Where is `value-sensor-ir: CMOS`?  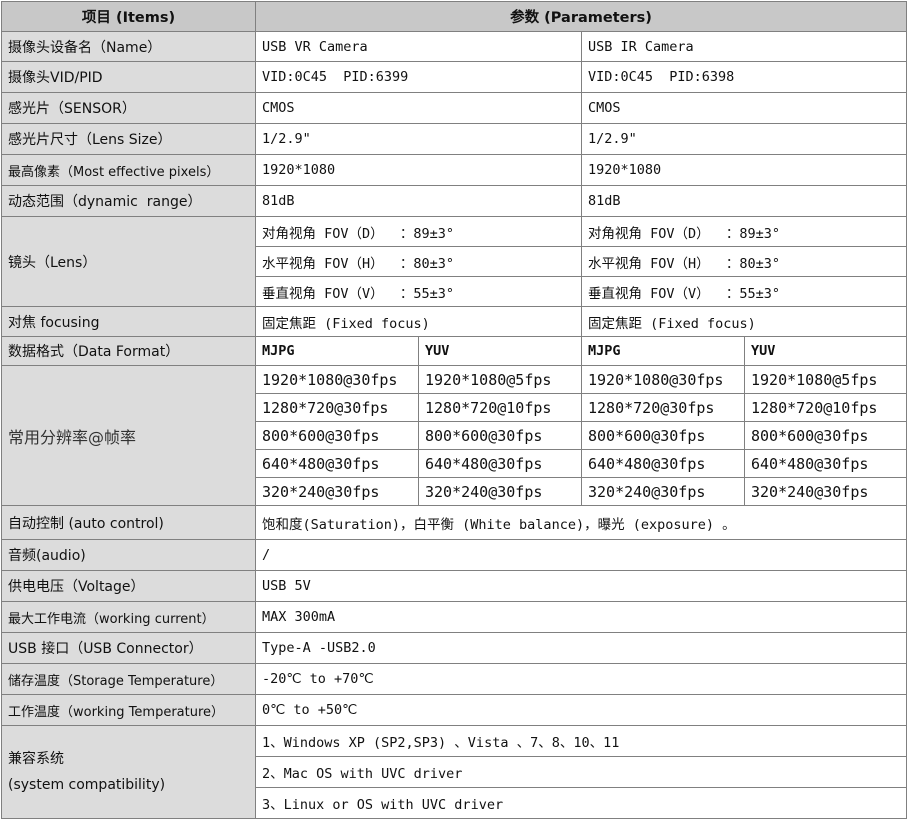 value-sensor-ir: CMOS is located at coordinates (744, 108).